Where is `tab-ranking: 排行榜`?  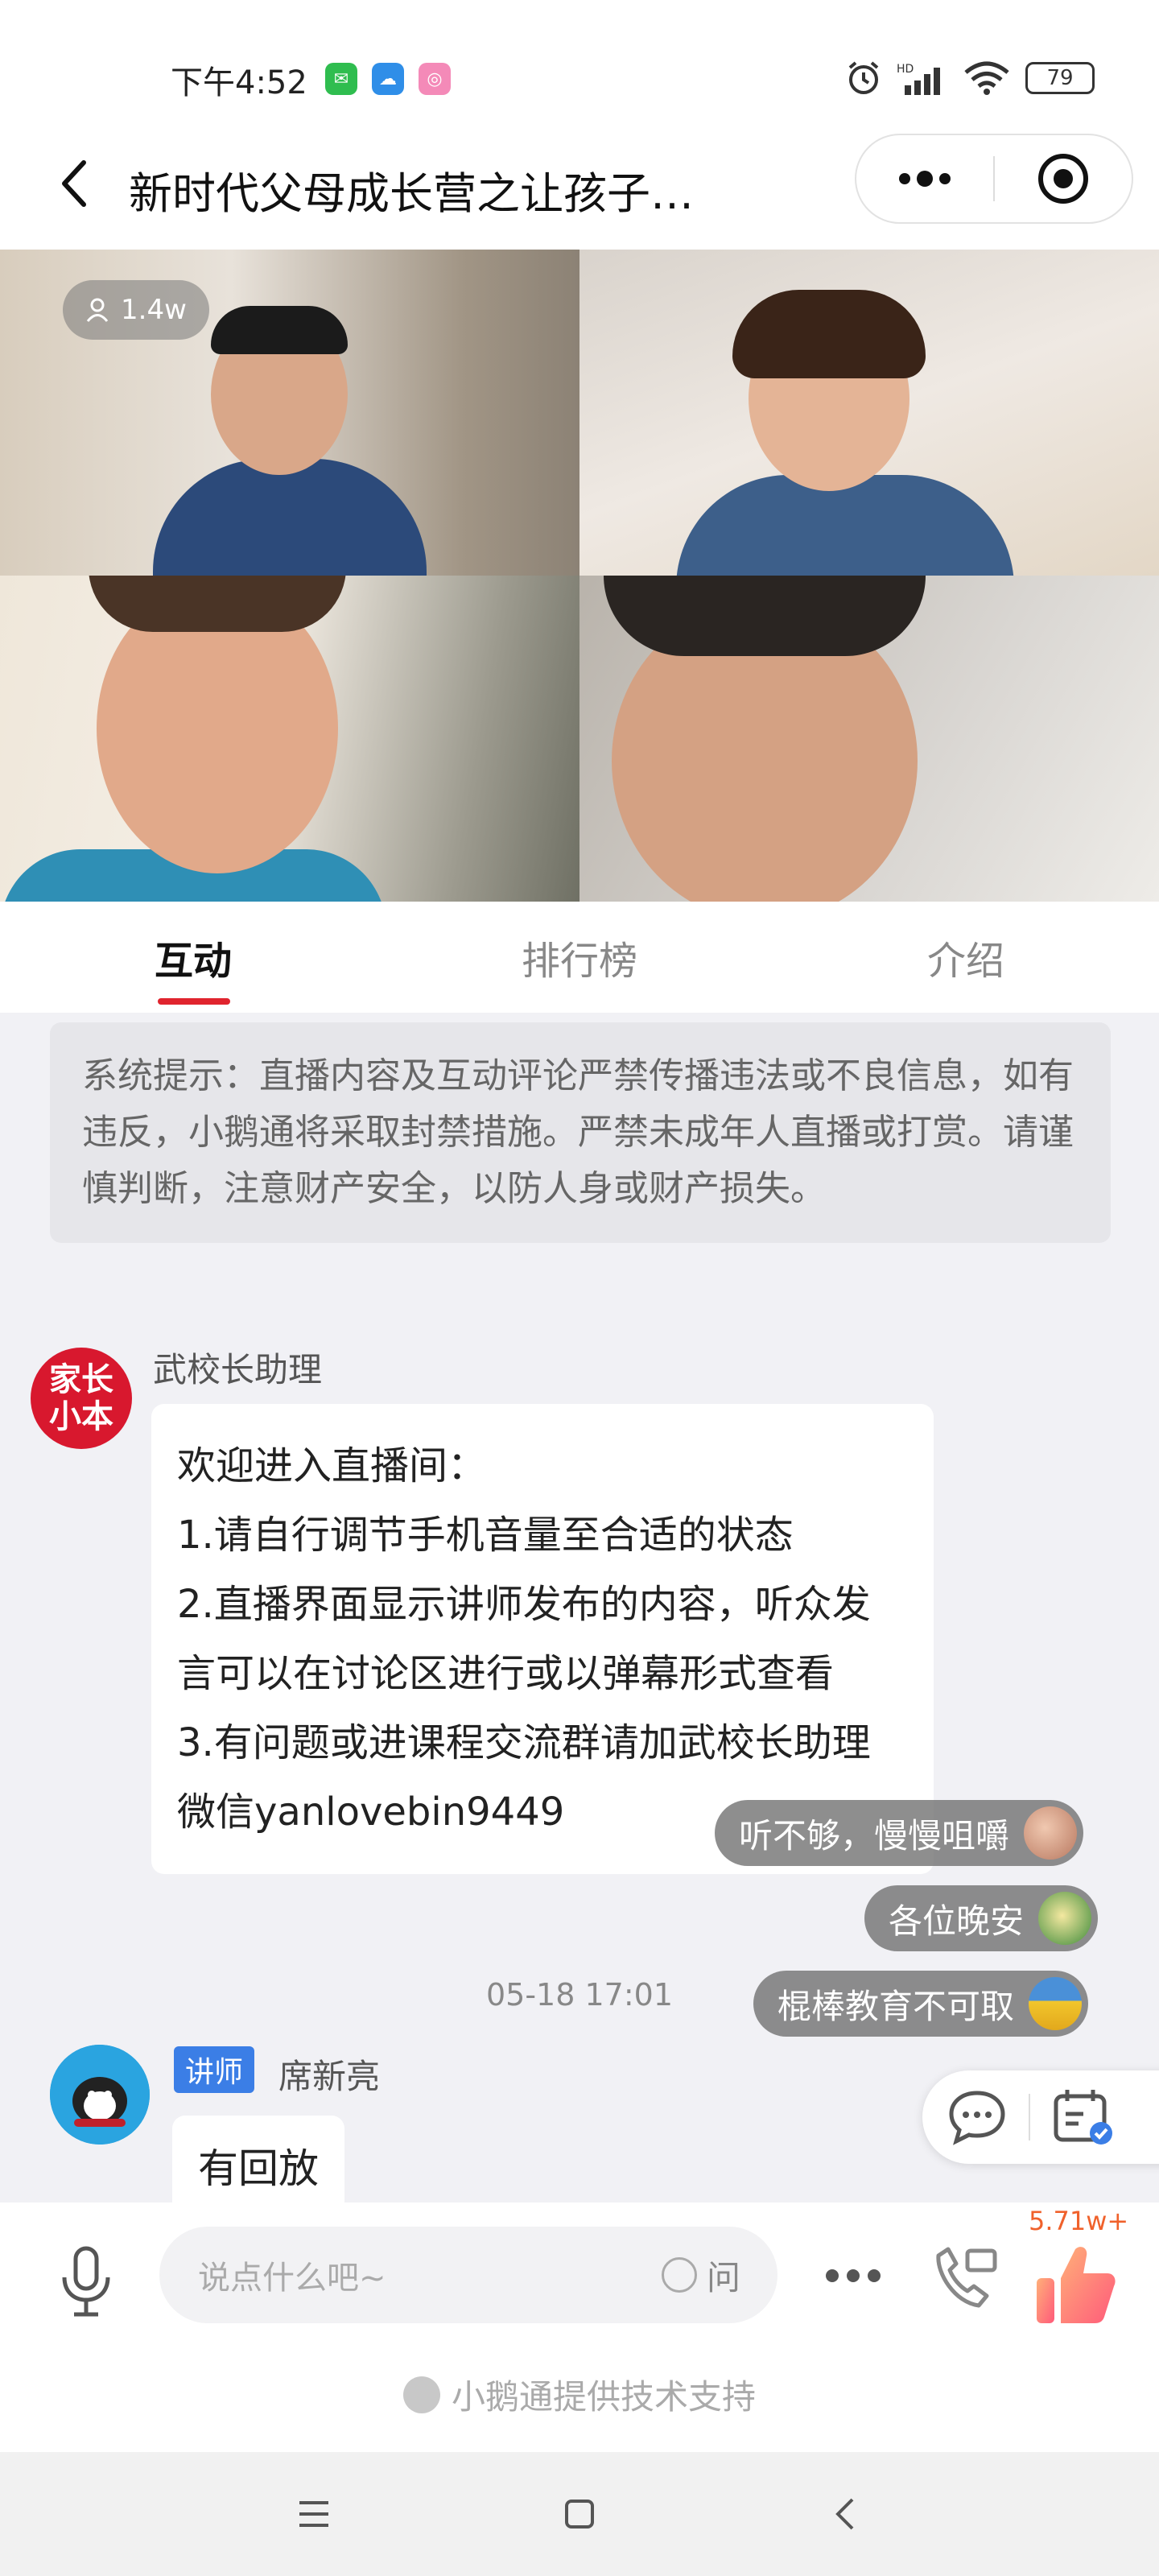 tab-ranking: 排行榜 is located at coordinates (579, 957).